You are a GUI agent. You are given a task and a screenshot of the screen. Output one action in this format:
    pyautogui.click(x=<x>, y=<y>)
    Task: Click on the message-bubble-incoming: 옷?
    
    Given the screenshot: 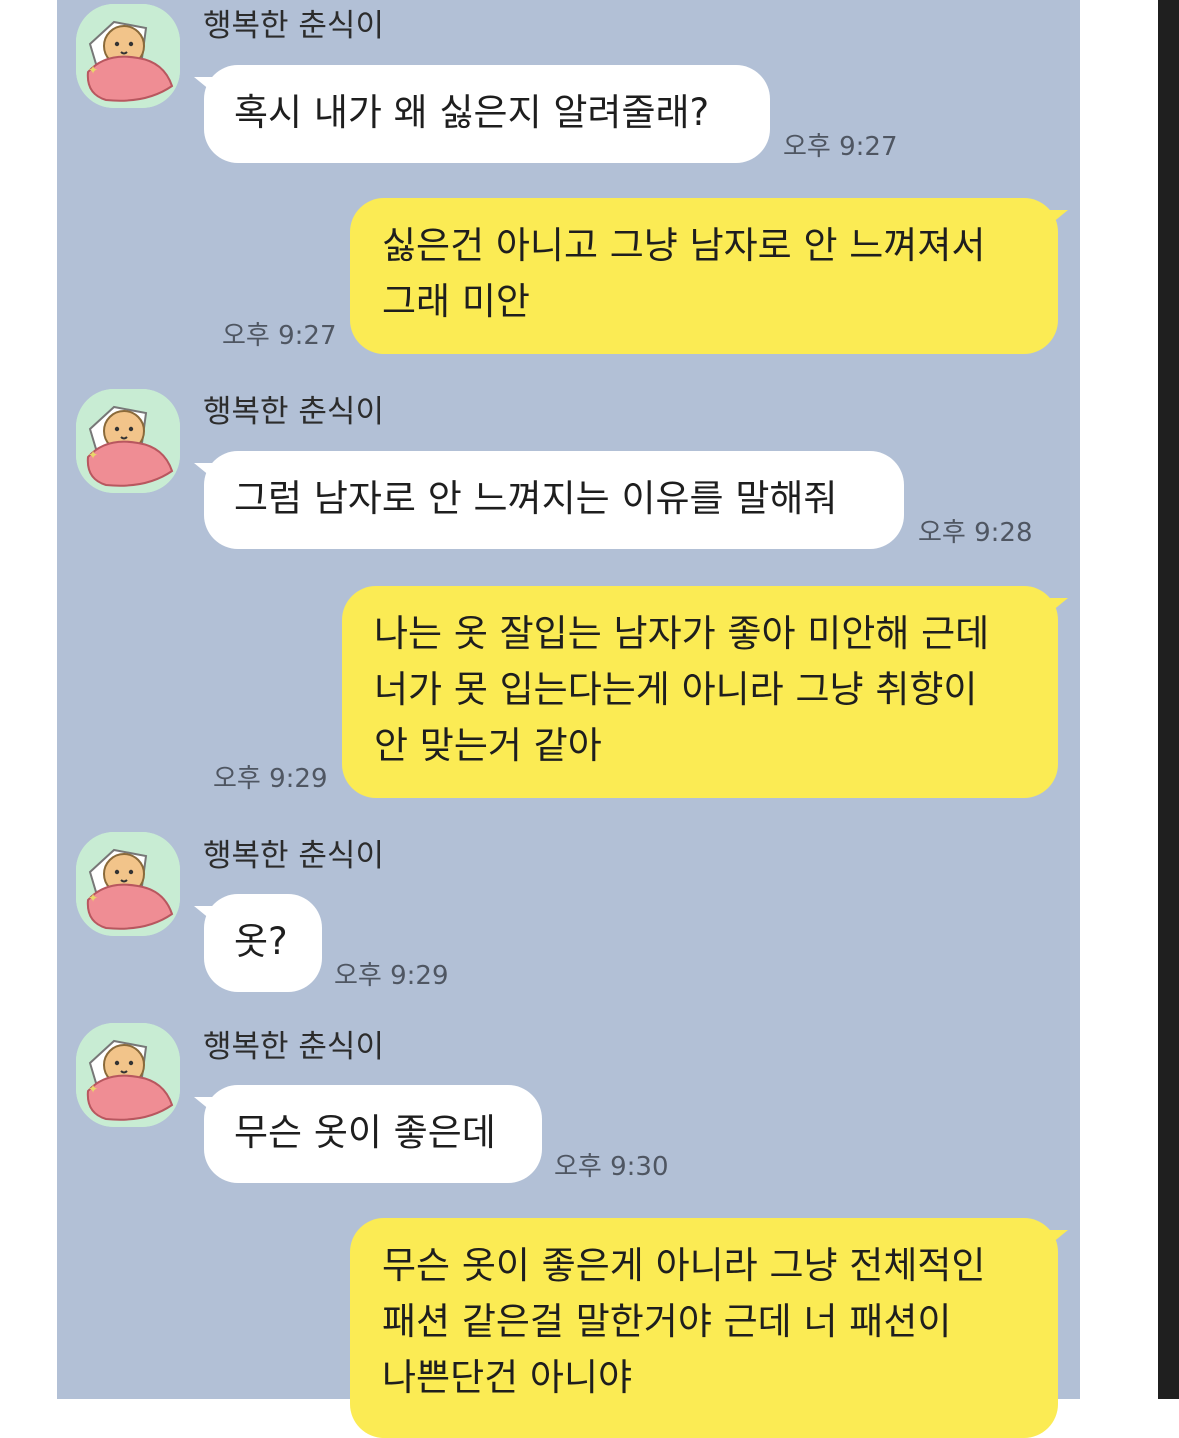 What is the action you would take?
    pyautogui.click(x=258, y=943)
    